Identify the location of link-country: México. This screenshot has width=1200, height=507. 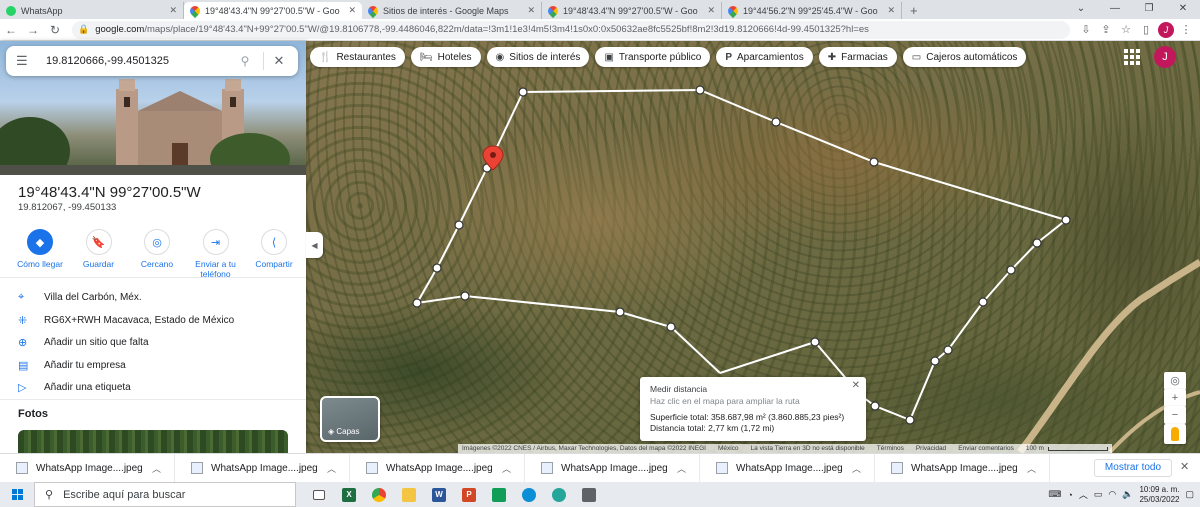
(728, 448).